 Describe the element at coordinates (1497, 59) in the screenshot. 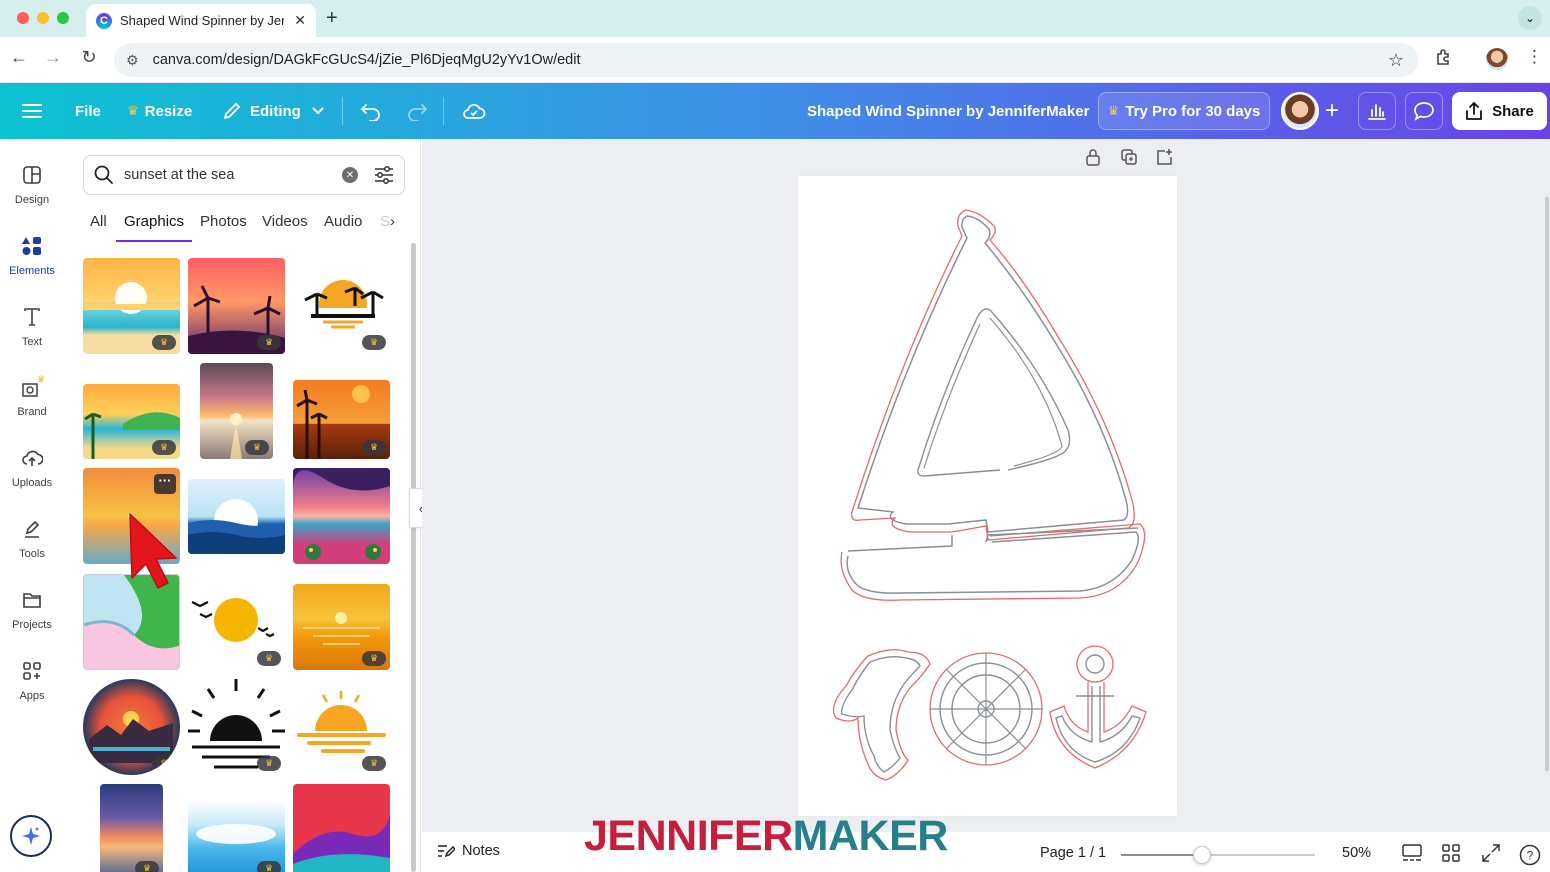

I see `browser-profile-avatar` at that location.